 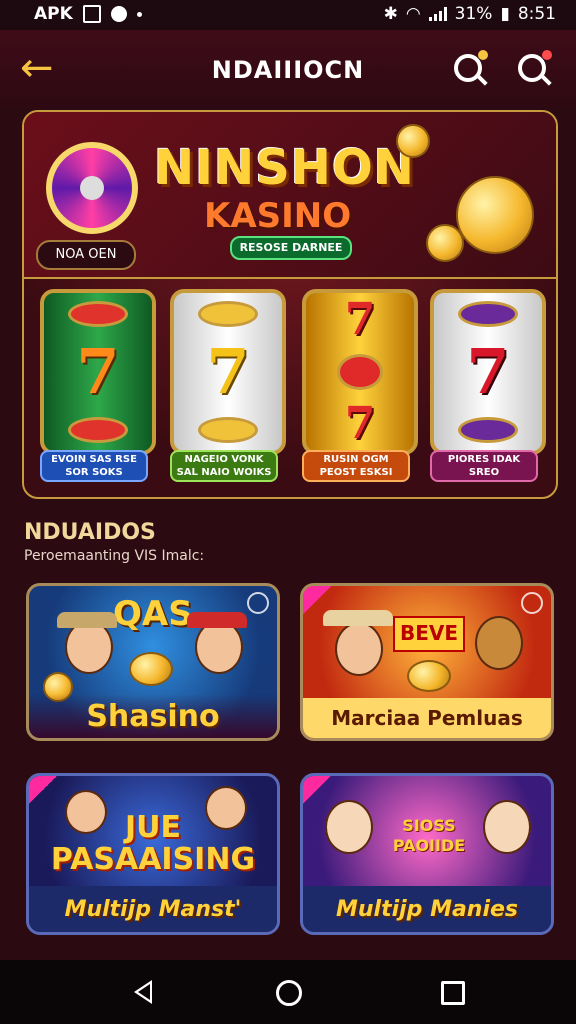 I want to click on game-card: BEVE Marciaa Pemluas, so click(x=427, y=662).